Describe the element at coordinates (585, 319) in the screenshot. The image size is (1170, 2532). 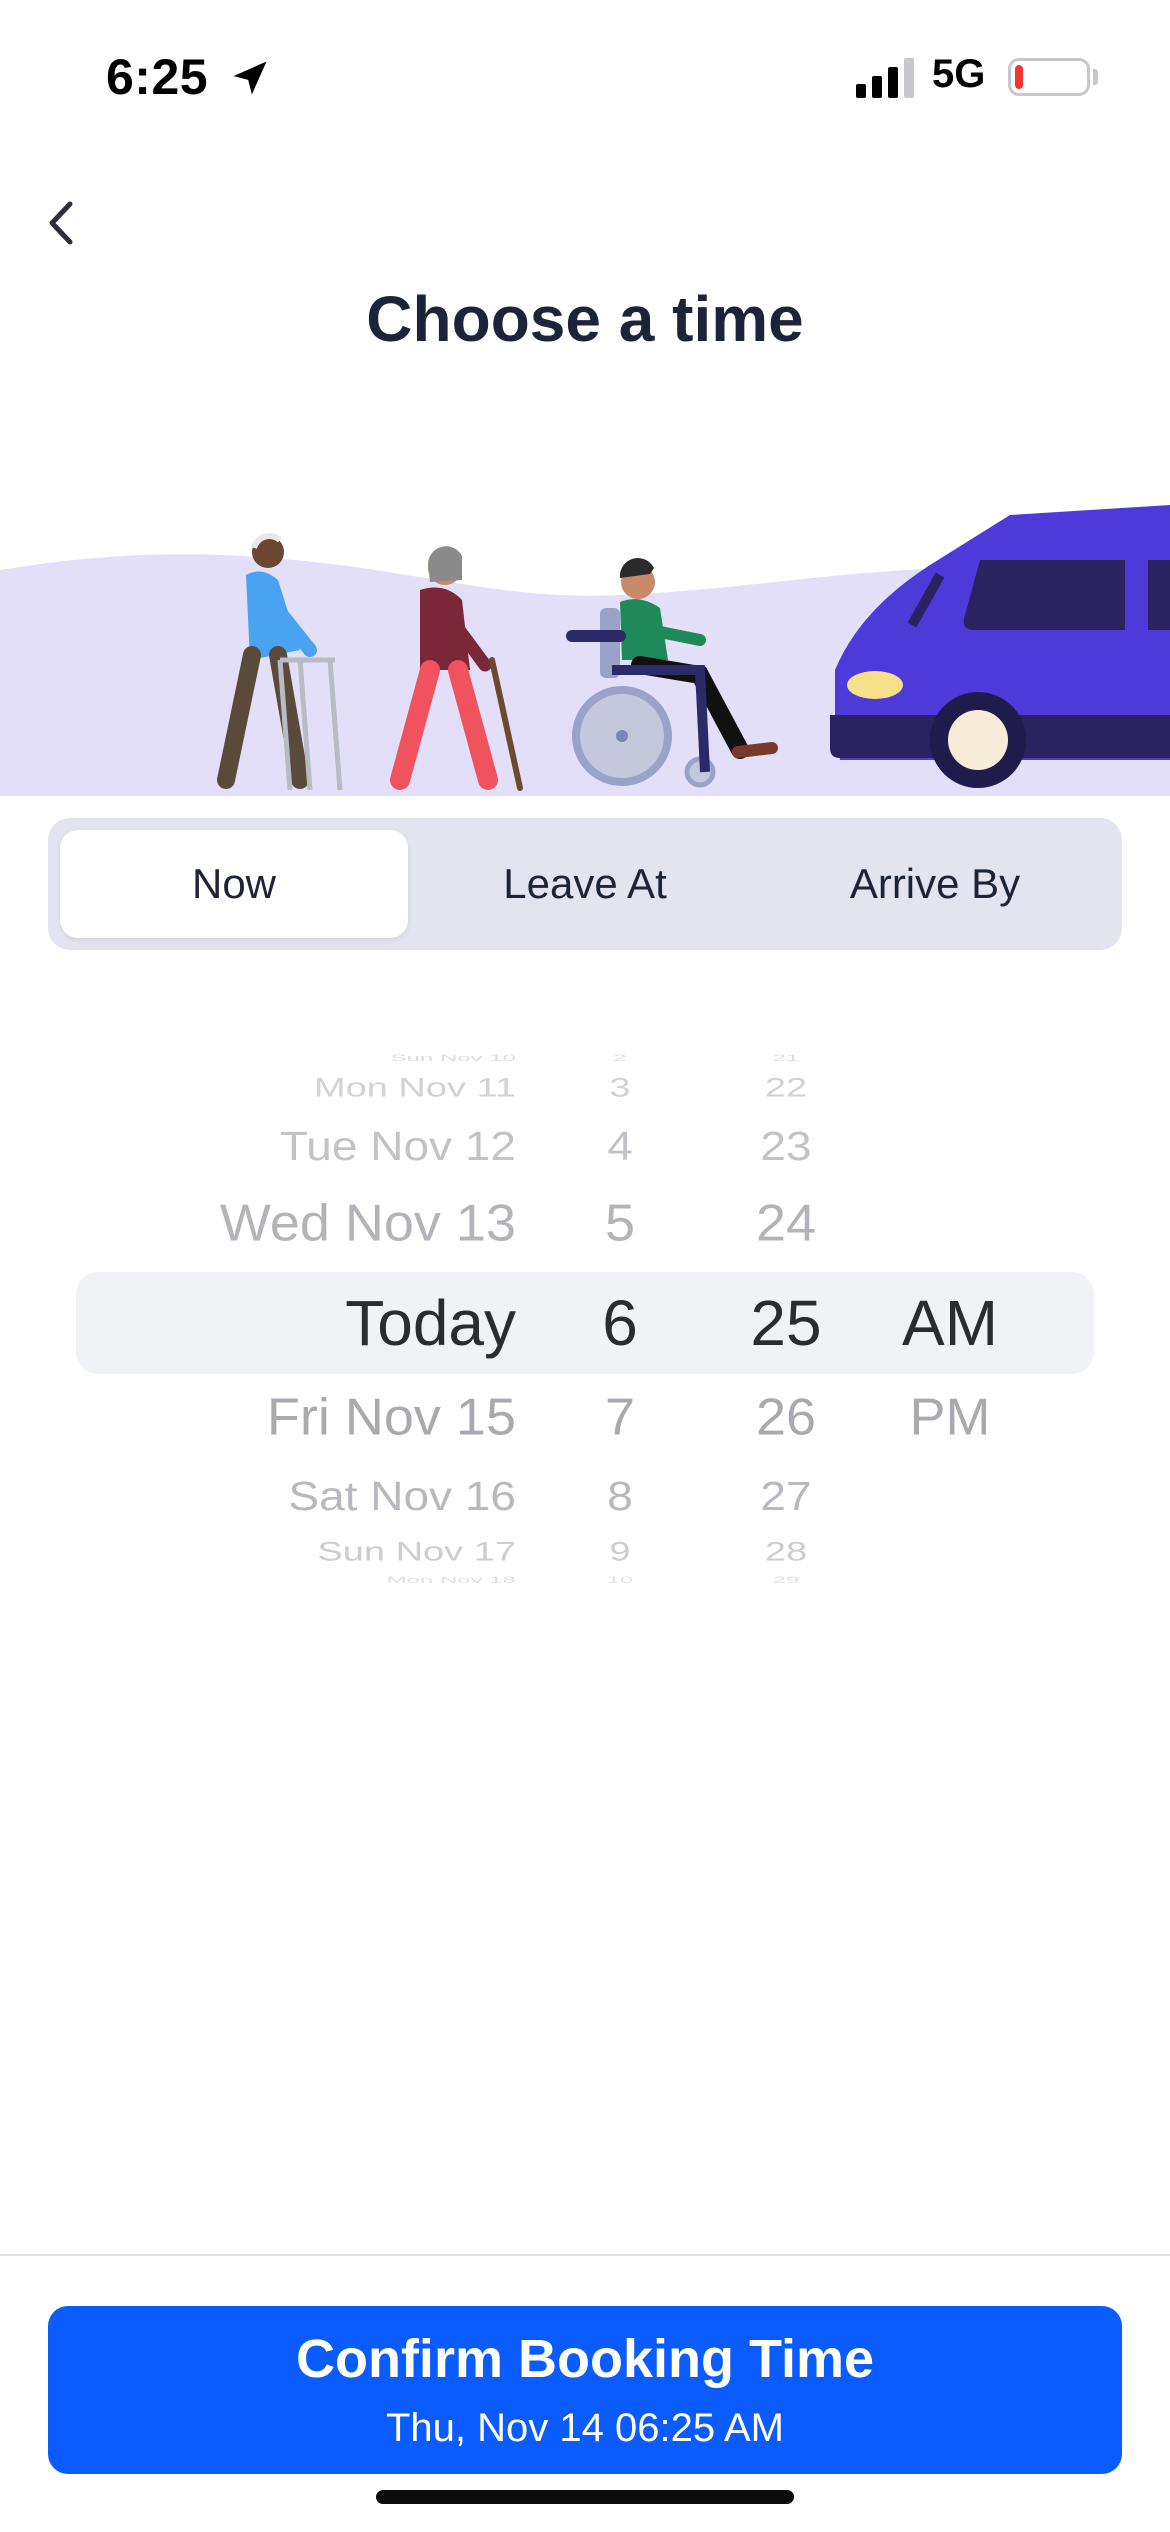
I see `page-title: Choose a time` at that location.